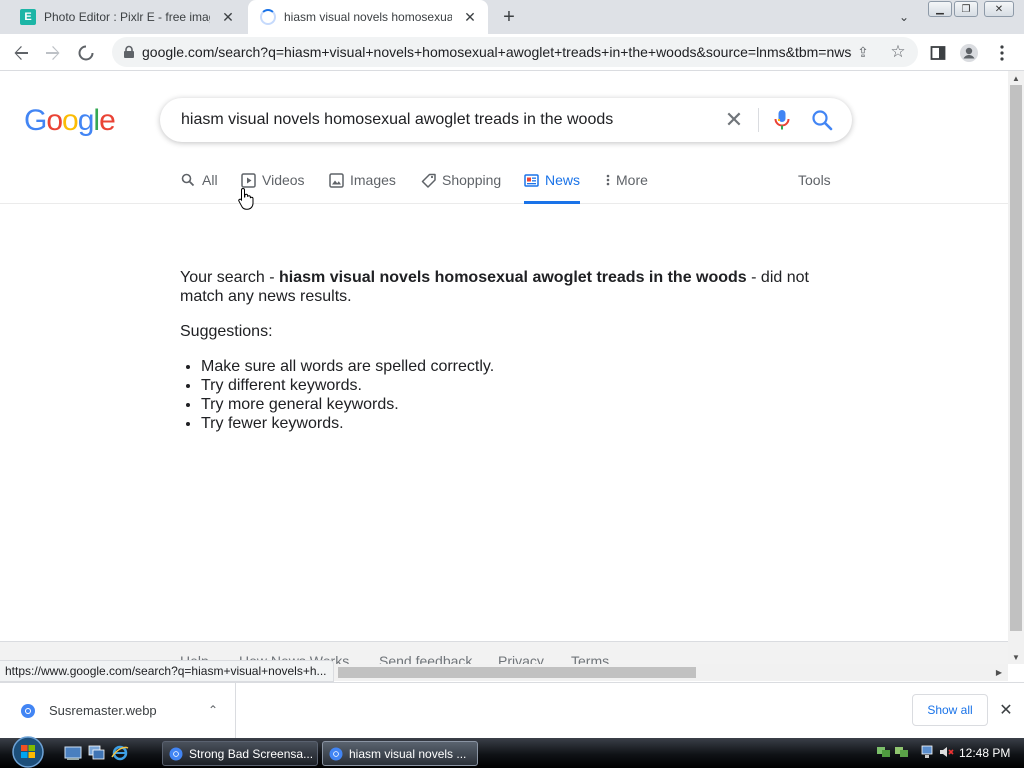 The image size is (1024, 768). I want to click on image-icon, so click(336, 180).